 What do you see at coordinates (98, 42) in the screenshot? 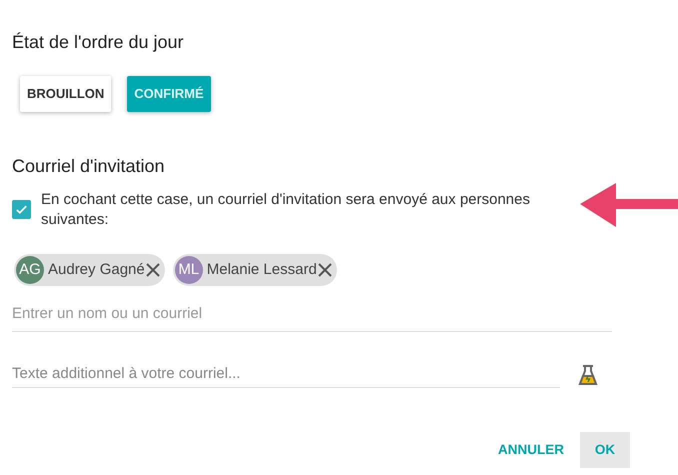
I see `section-title: État de l'ordre du jour` at bounding box center [98, 42].